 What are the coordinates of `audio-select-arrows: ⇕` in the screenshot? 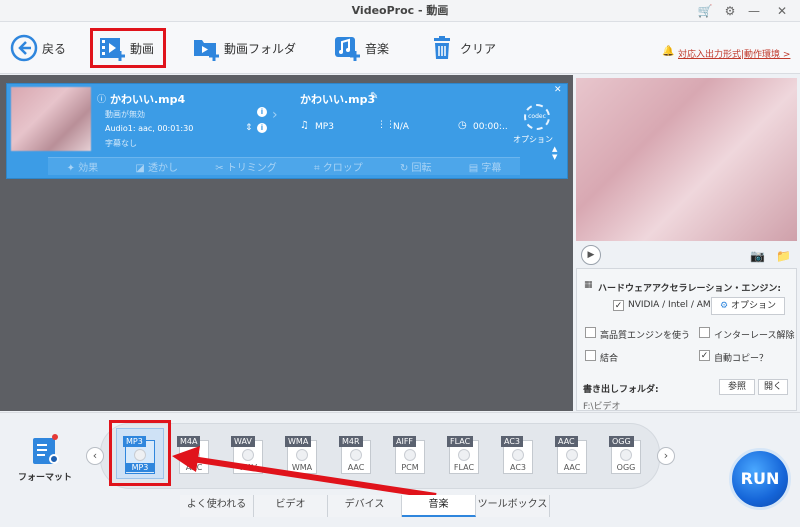 It's located at (249, 128).